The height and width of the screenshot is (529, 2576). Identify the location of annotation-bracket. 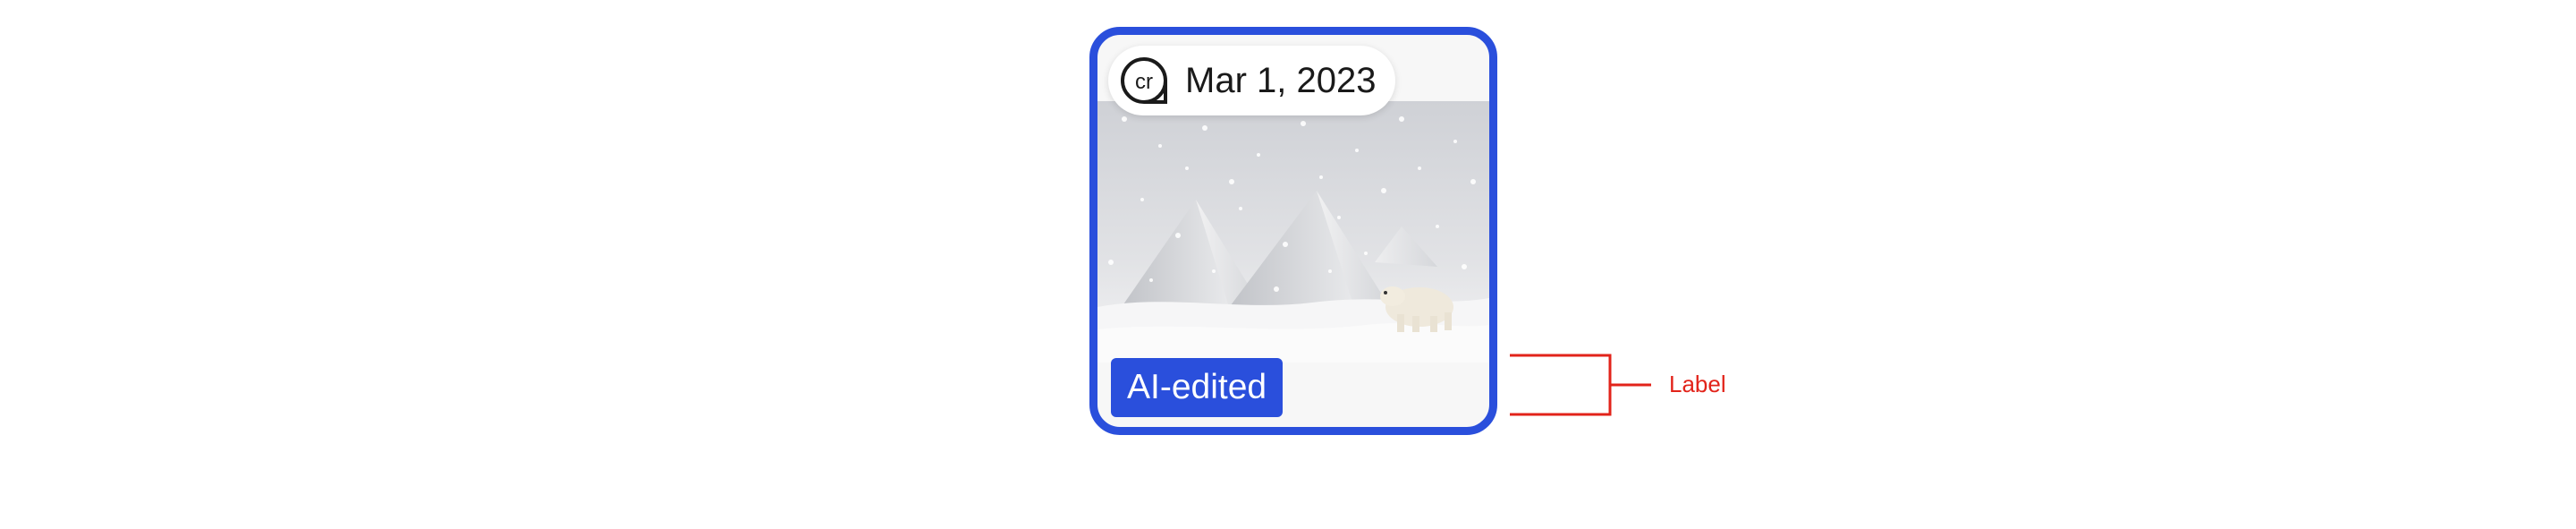
(1580, 385).